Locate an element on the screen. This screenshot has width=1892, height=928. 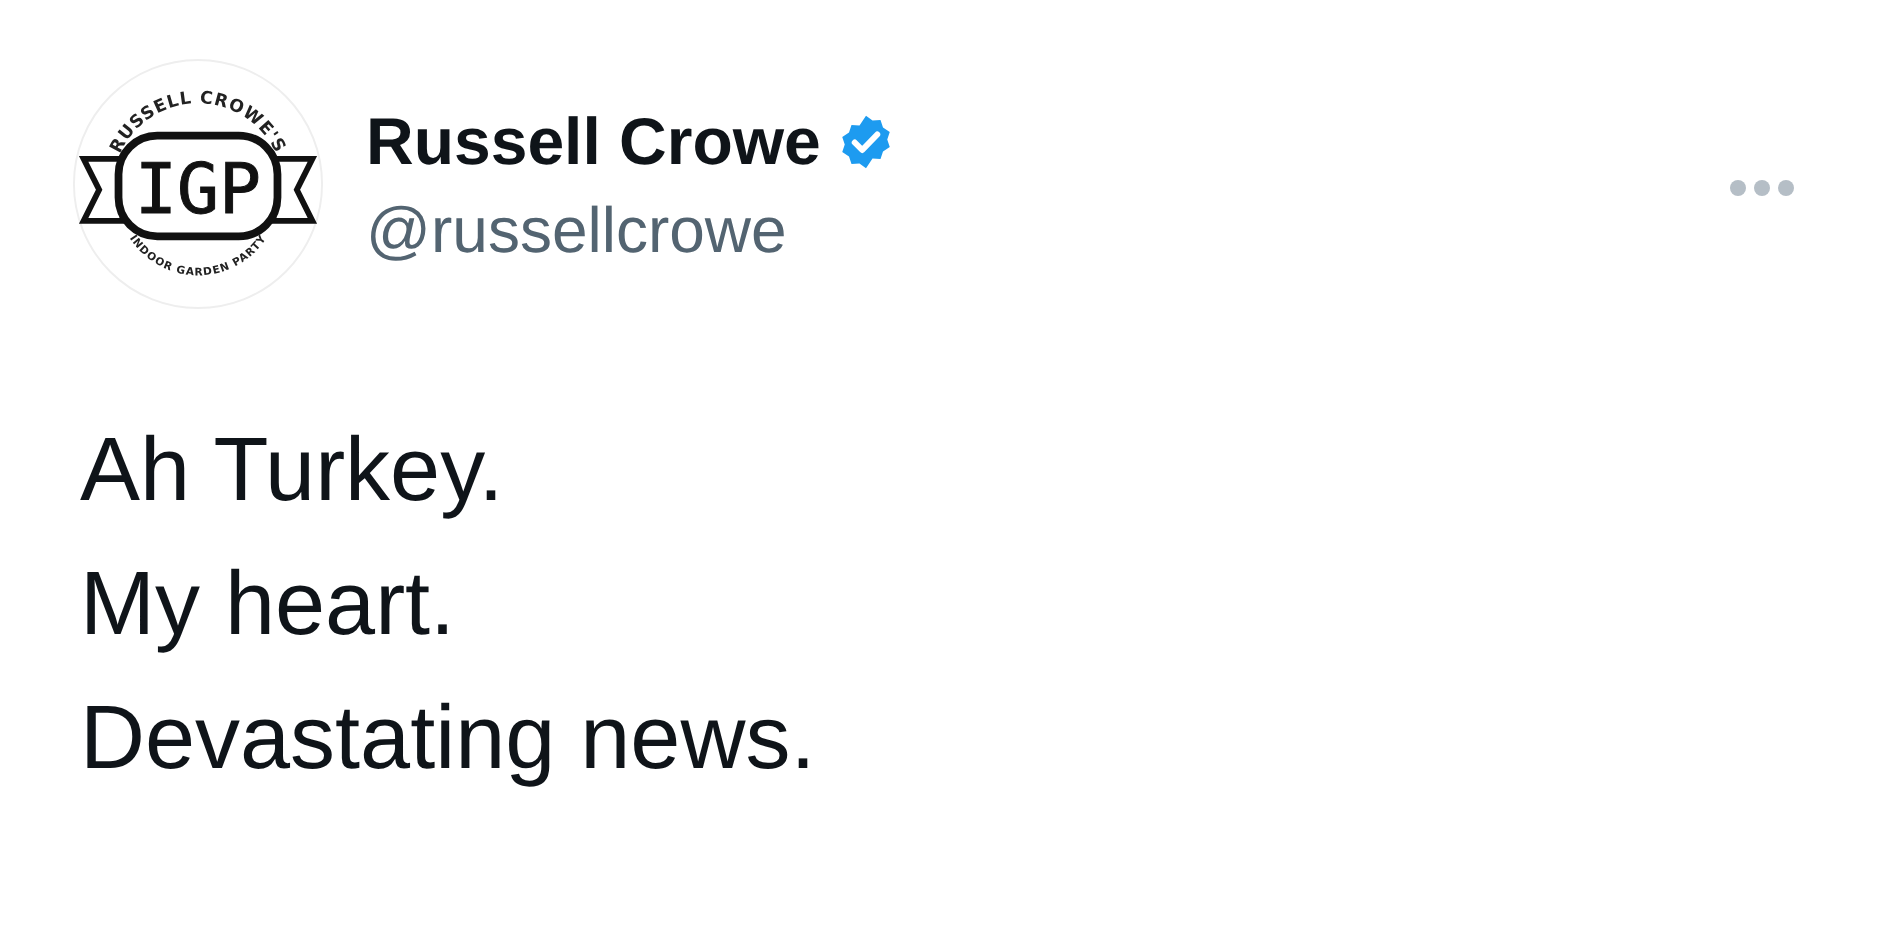
more-options-icon is located at coordinates (1762, 188).